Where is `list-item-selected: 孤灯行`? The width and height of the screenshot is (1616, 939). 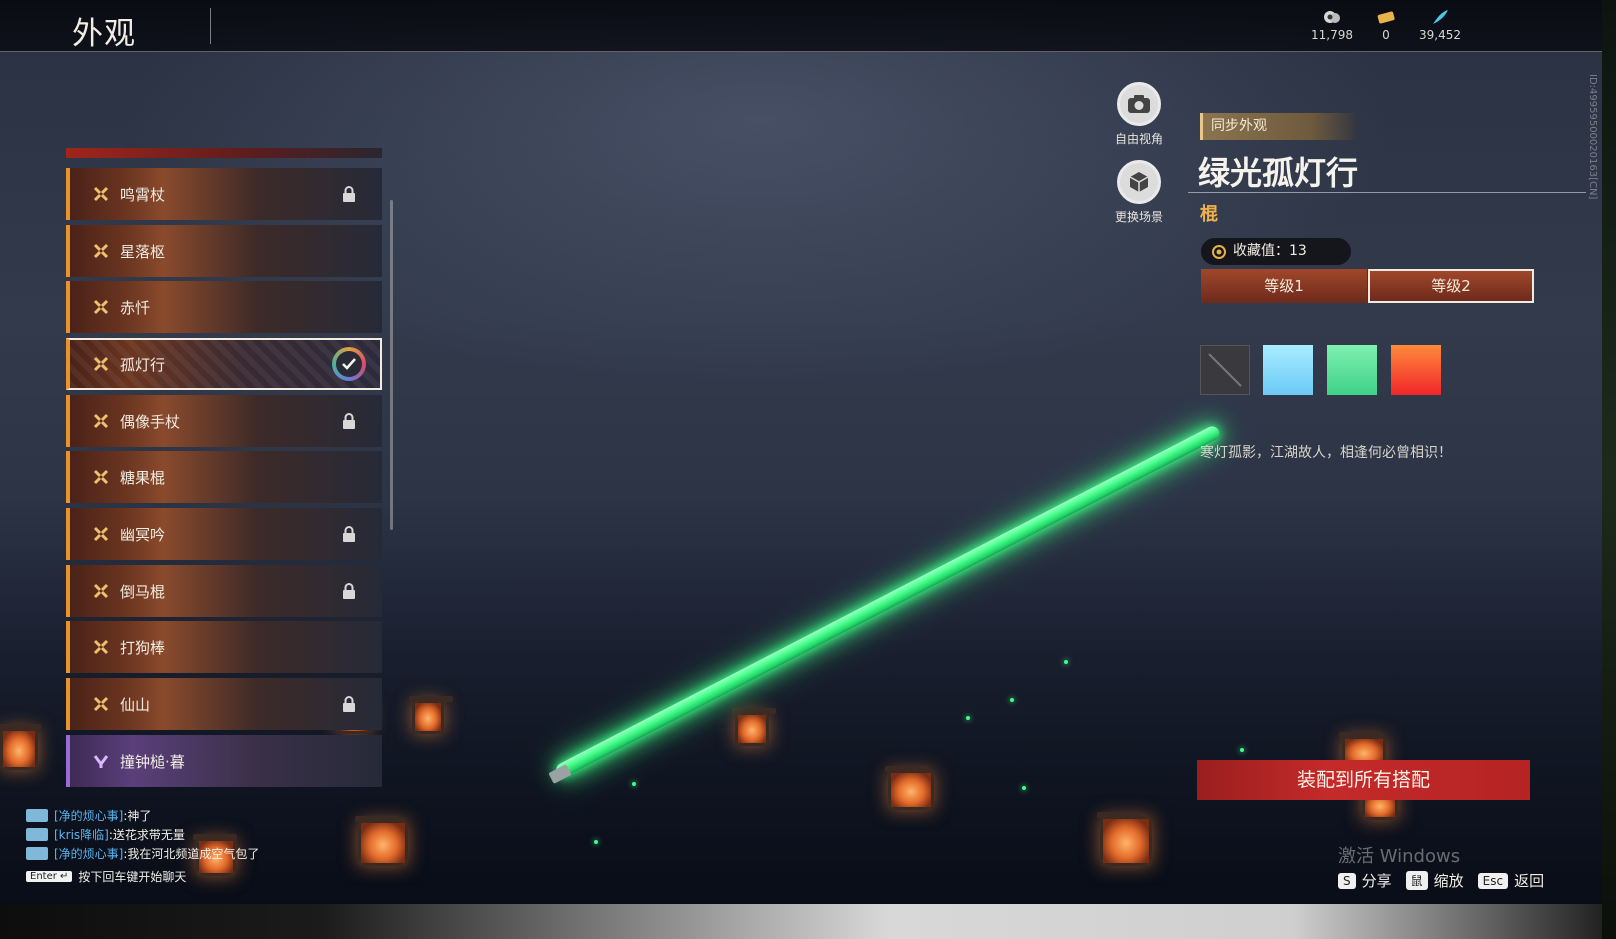
list-item-selected: 孤灯行 is located at coordinates (224, 364).